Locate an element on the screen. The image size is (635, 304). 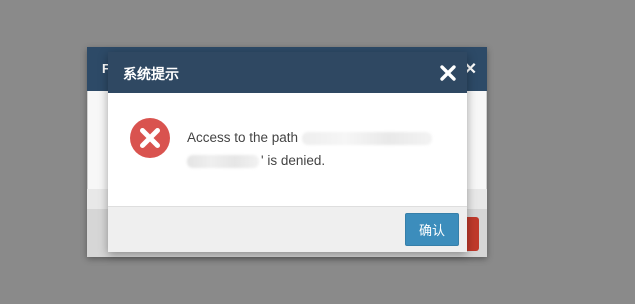
message-suffix: ' is denied. is located at coordinates (293, 160).